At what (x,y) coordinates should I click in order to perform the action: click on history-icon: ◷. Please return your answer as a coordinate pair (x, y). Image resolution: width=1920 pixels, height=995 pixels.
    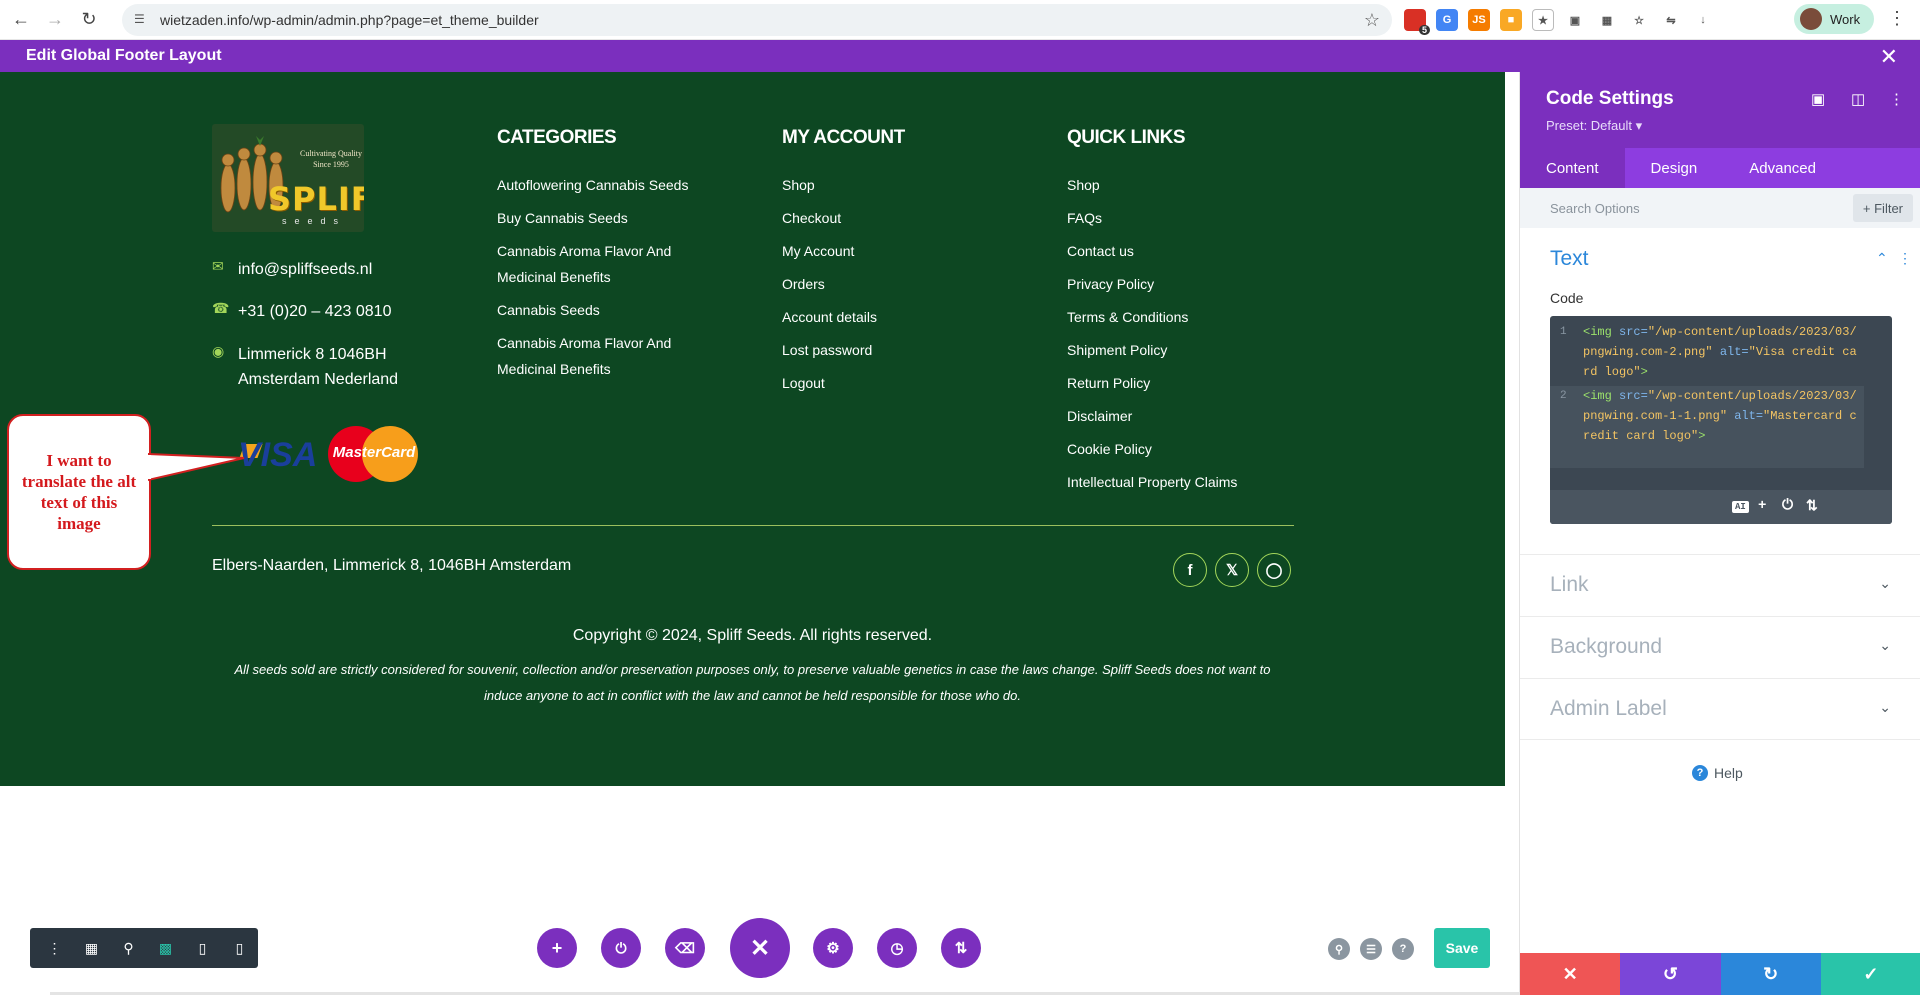
    Looking at the image, I should click on (897, 948).